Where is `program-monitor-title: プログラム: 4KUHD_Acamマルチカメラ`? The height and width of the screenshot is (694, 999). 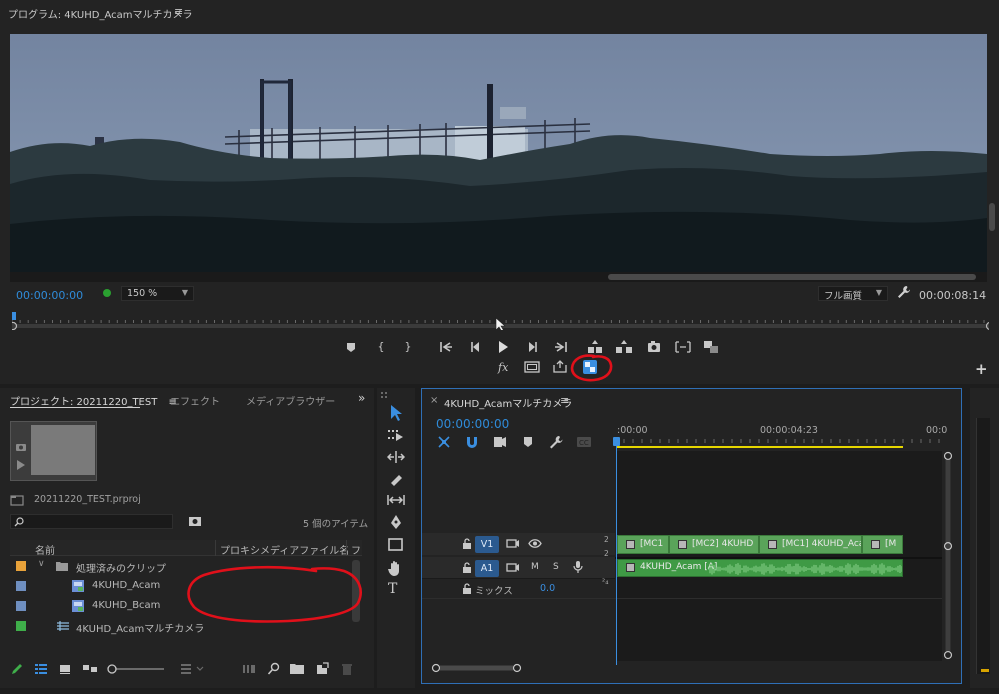
program-monitor-title: プログラム: 4KUHD_Acamマルチカメラ is located at coordinates (100, 13).